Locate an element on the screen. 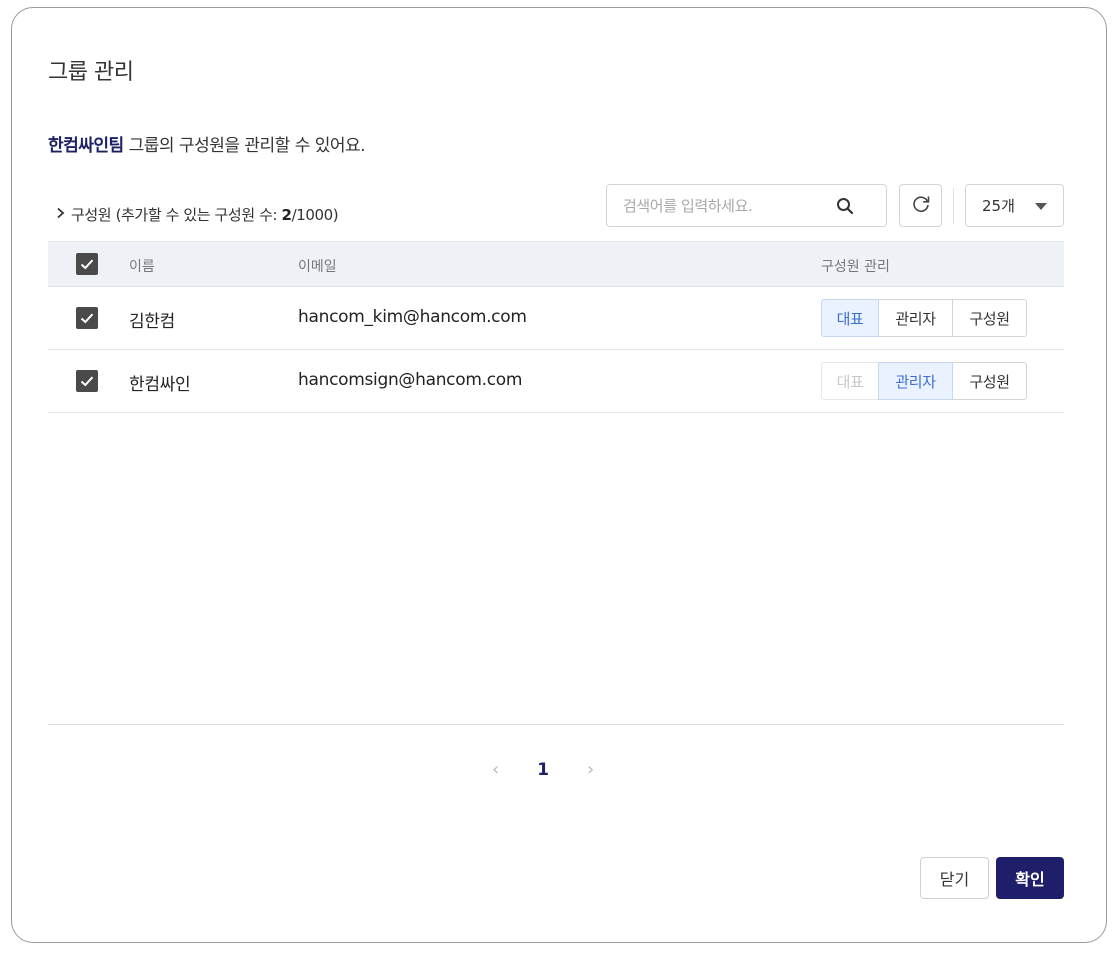 The image size is (1118, 958). confirm-button: 확인 is located at coordinates (1030, 878).